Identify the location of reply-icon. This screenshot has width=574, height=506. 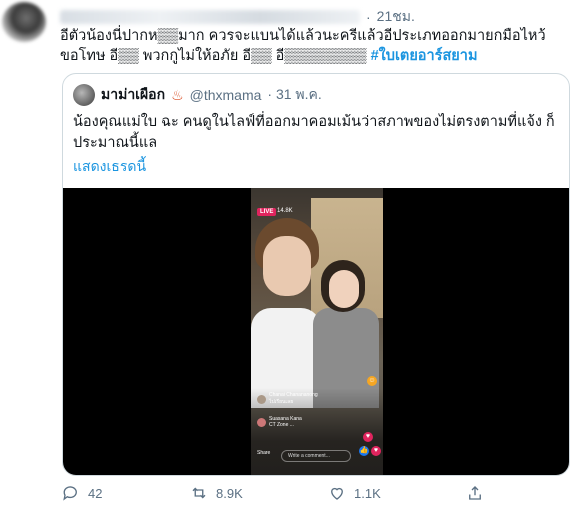
(70, 493).